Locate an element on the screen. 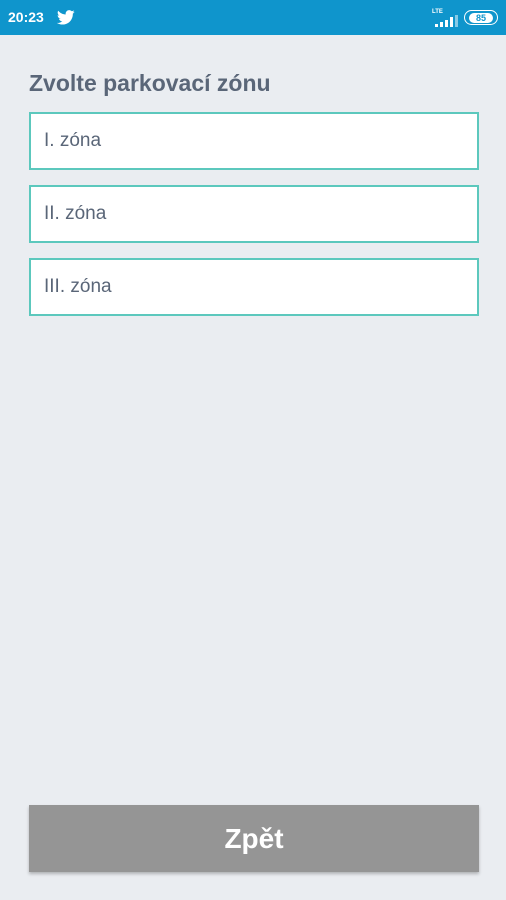 The height and width of the screenshot is (900, 506). network-indicator: LTE is located at coordinates (445, 18).